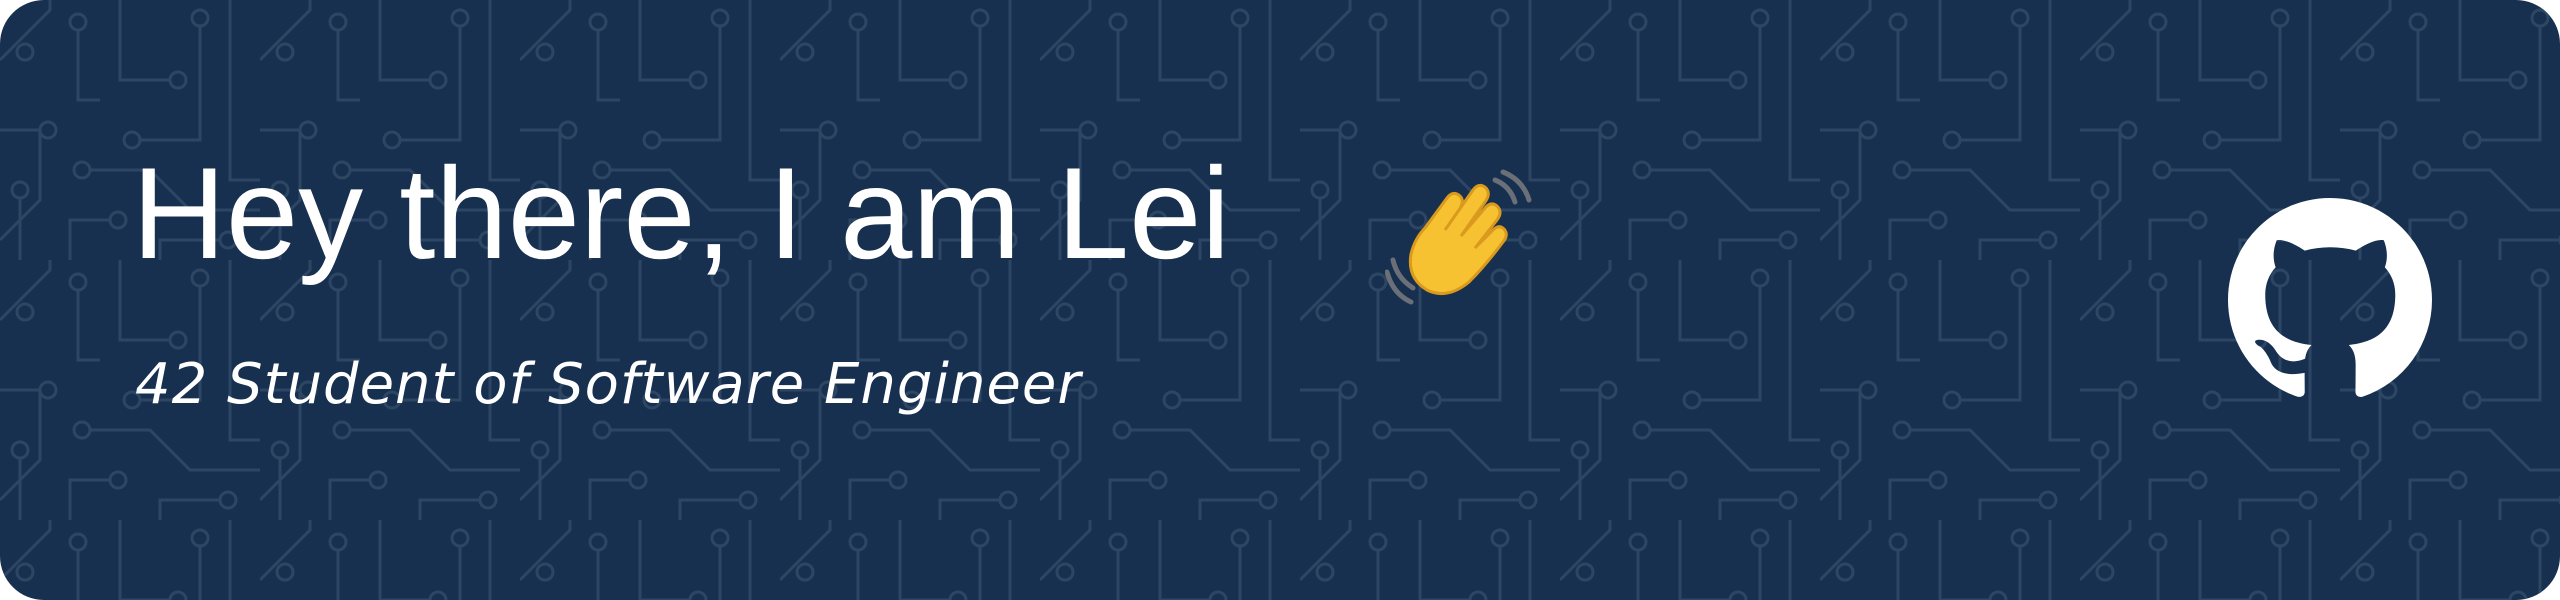 Image resolution: width=2560 pixels, height=600 pixels. Describe the element at coordinates (2330, 300) in the screenshot. I see `github-icon` at that location.